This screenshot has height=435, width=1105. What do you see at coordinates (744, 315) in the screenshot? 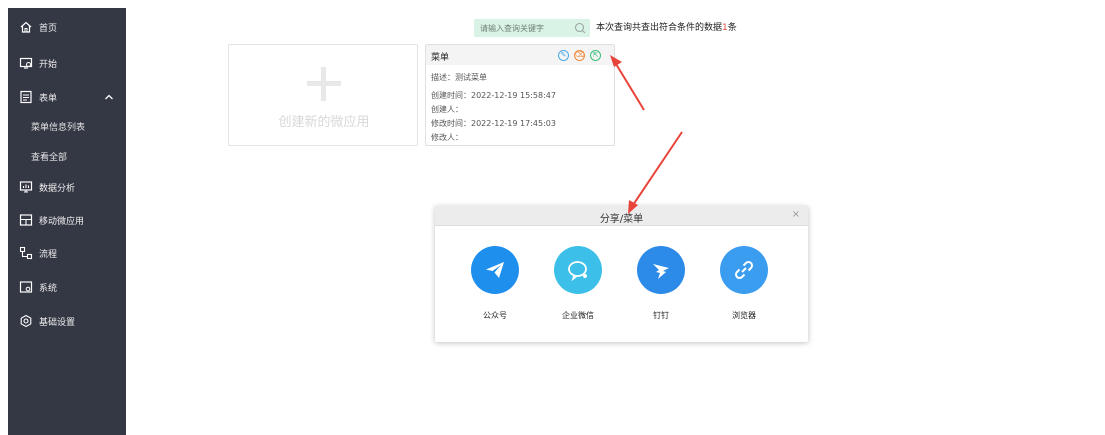
I see `share-option-label: 浏览器` at bounding box center [744, 315].